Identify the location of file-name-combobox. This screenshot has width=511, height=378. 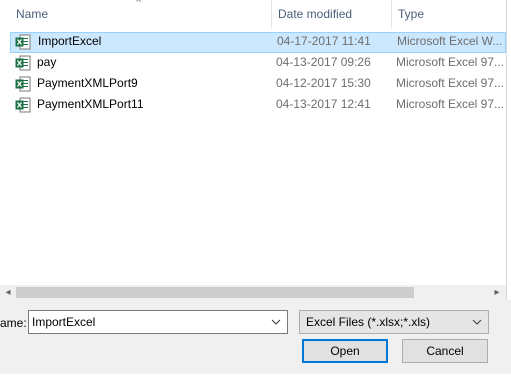
(158, 322).